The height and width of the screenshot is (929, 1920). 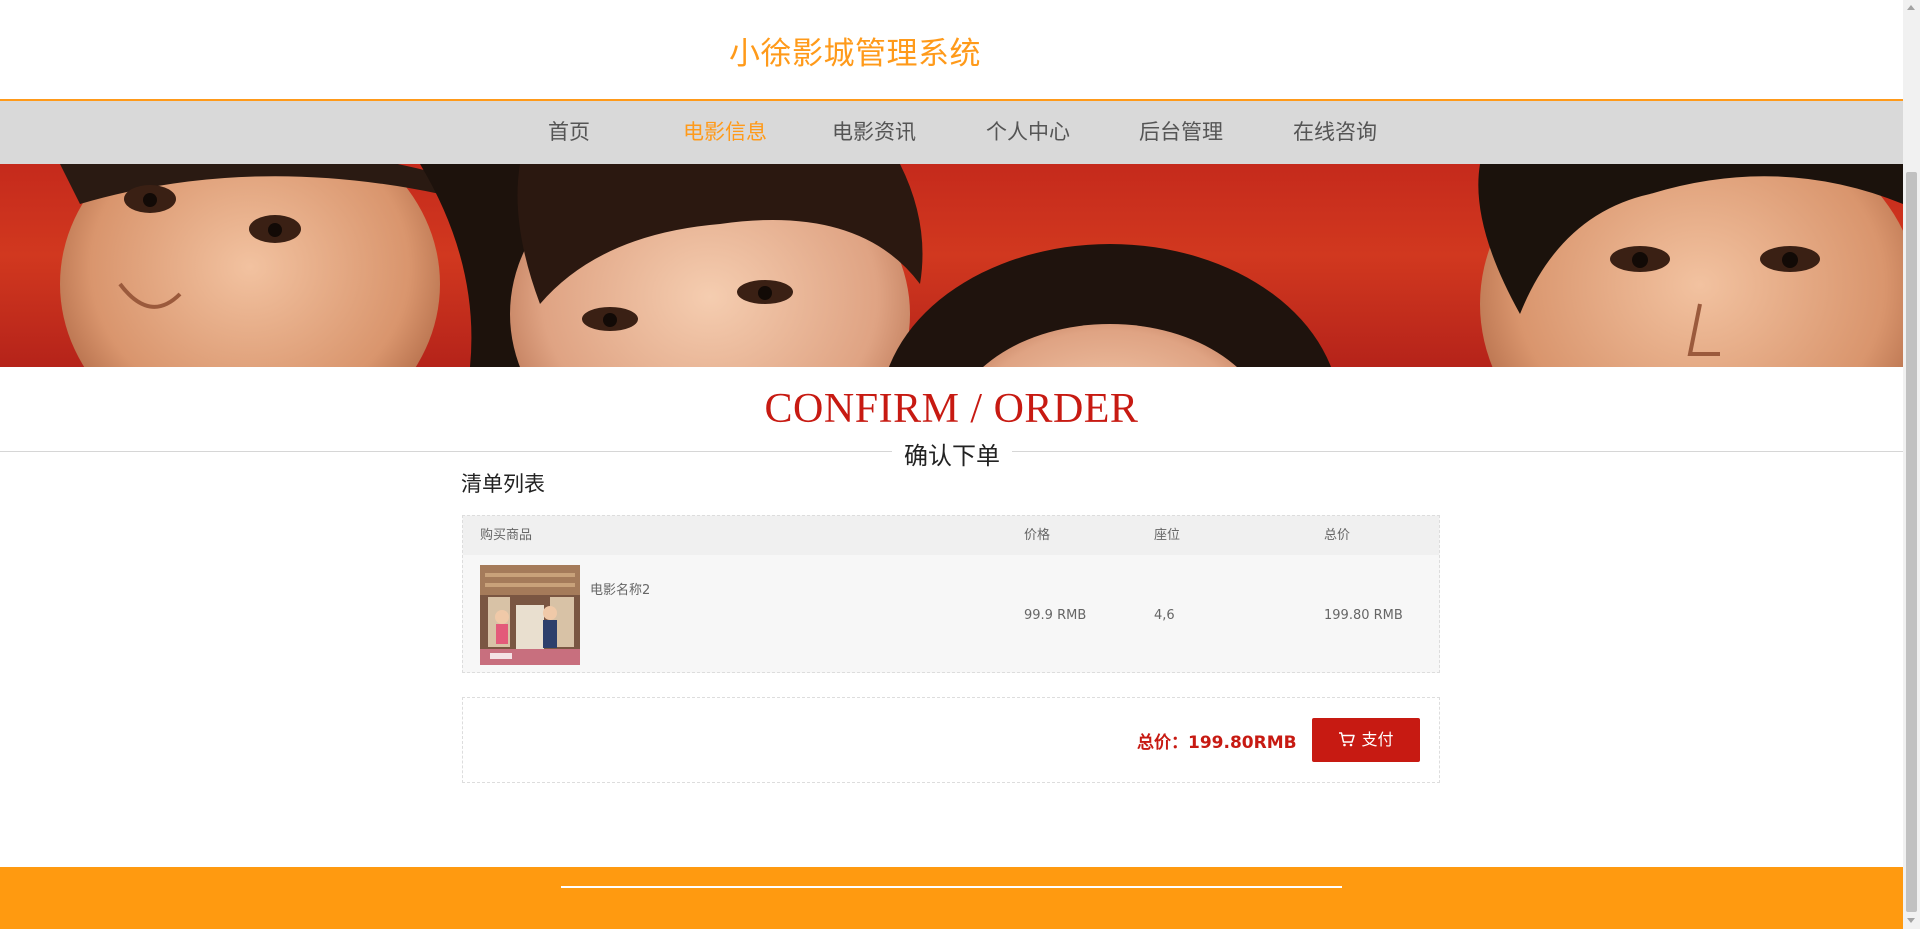 What do you see at coordinates (1363, 615) in the screenshot?
I see `total-cell: 199.80 RMB` at bounding box center [1363, 615].